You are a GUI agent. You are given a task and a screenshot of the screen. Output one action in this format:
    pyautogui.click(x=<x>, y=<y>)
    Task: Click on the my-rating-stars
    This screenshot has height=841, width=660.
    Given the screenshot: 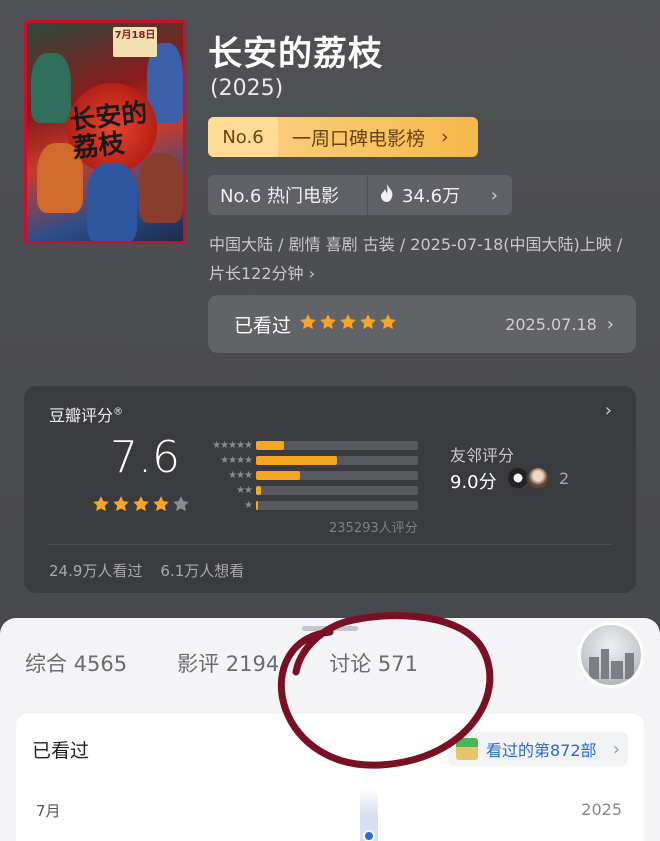 What is the action you would take?
    pyautogui.click(x=348, y=324)
    